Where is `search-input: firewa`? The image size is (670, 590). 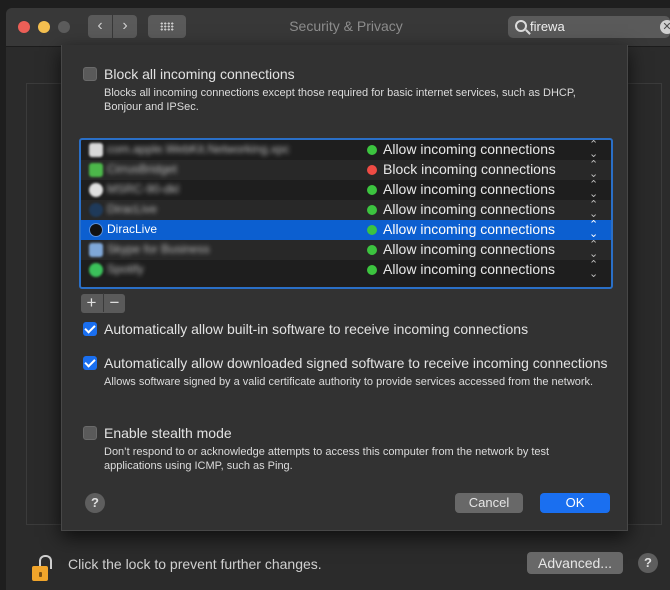 search-input: firewa is located at coordinates (547, 26).